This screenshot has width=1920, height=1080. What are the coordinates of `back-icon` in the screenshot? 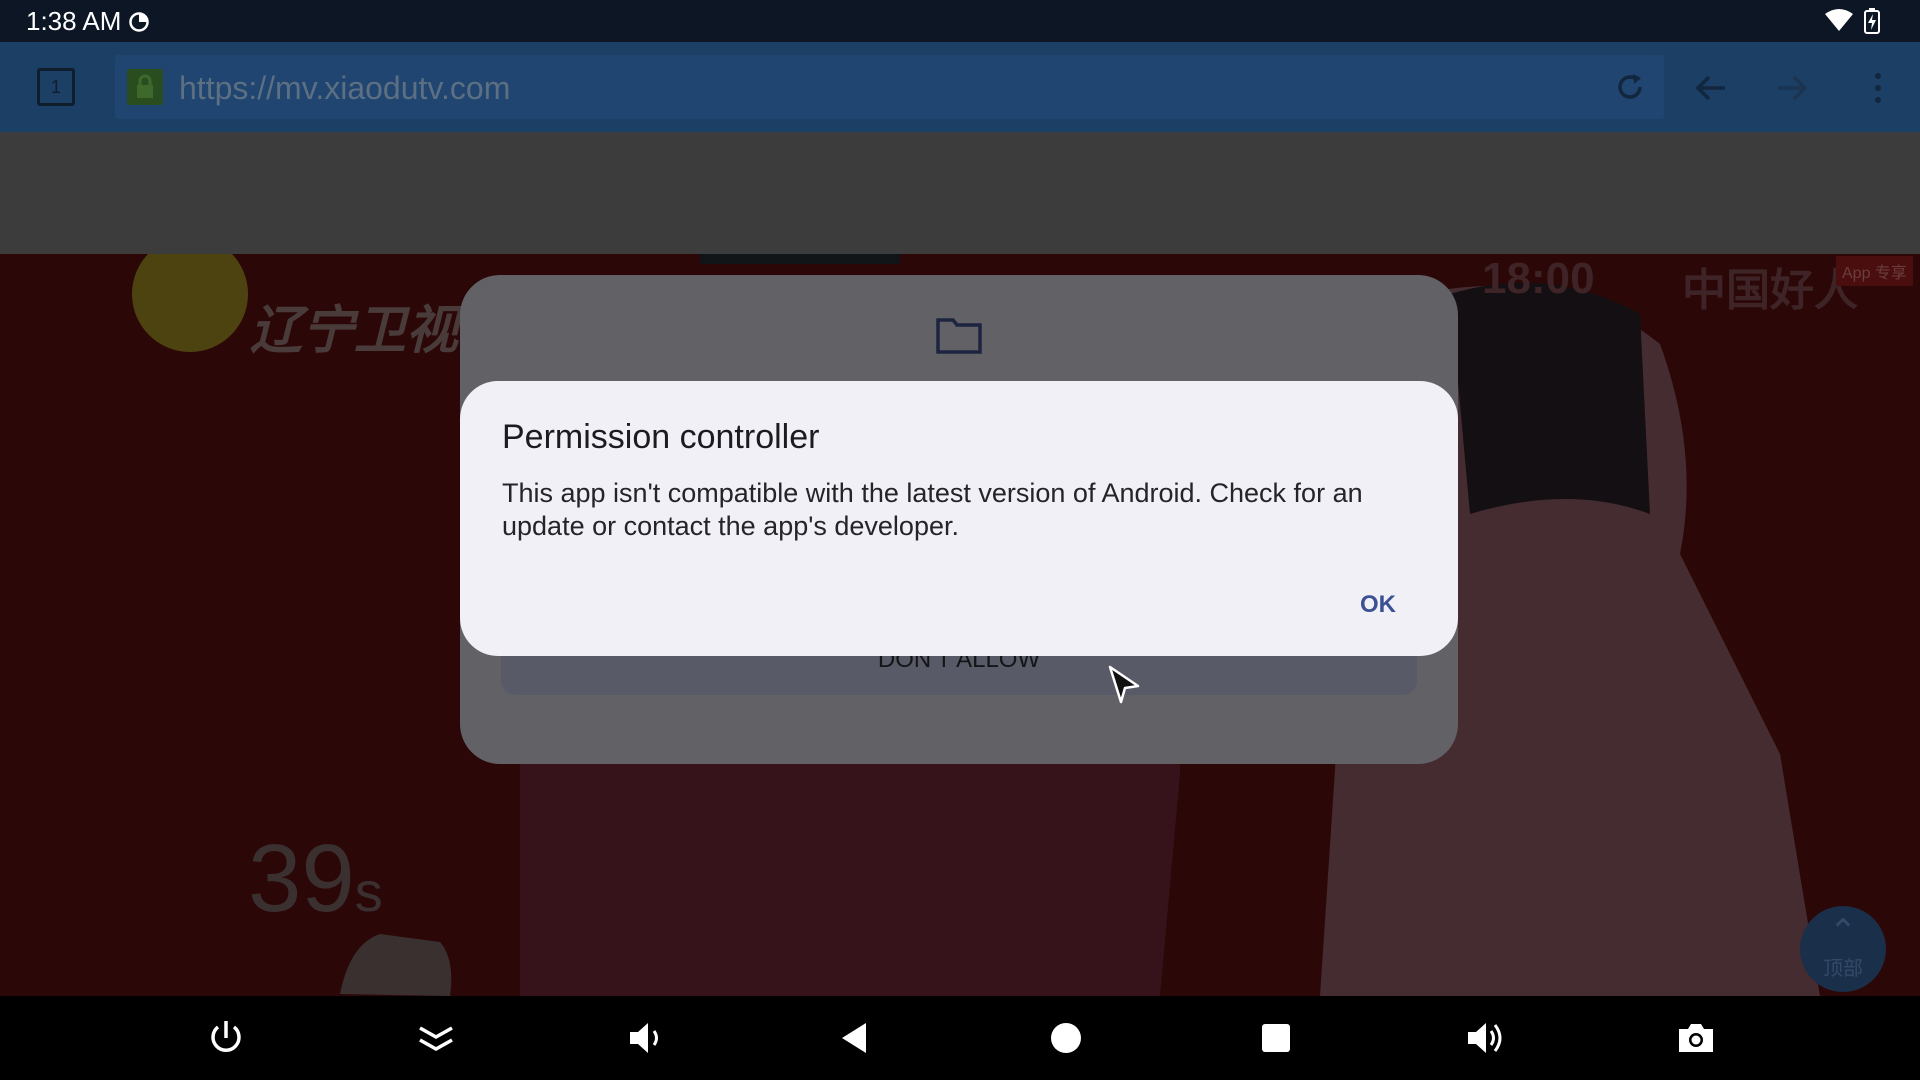 It's located at (856, 1038).